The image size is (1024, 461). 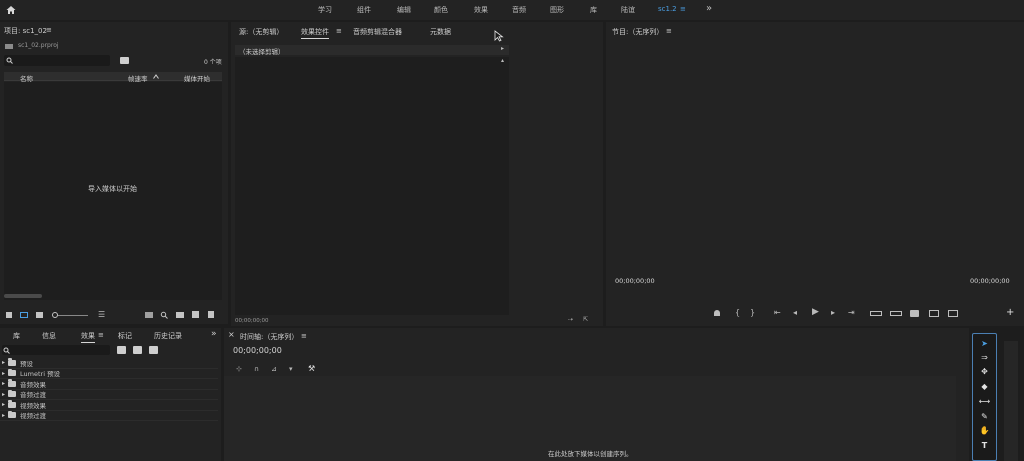 What do you see at coordinates (9, 315) in the screenshot?
I see `lock-icon` at bounding box center [9, 315].